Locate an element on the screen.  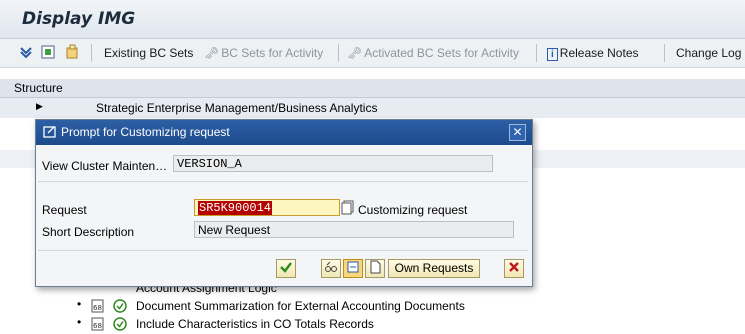
existing-bc-sets-button: Existing BC Sets is located at coordinates (148, 53).